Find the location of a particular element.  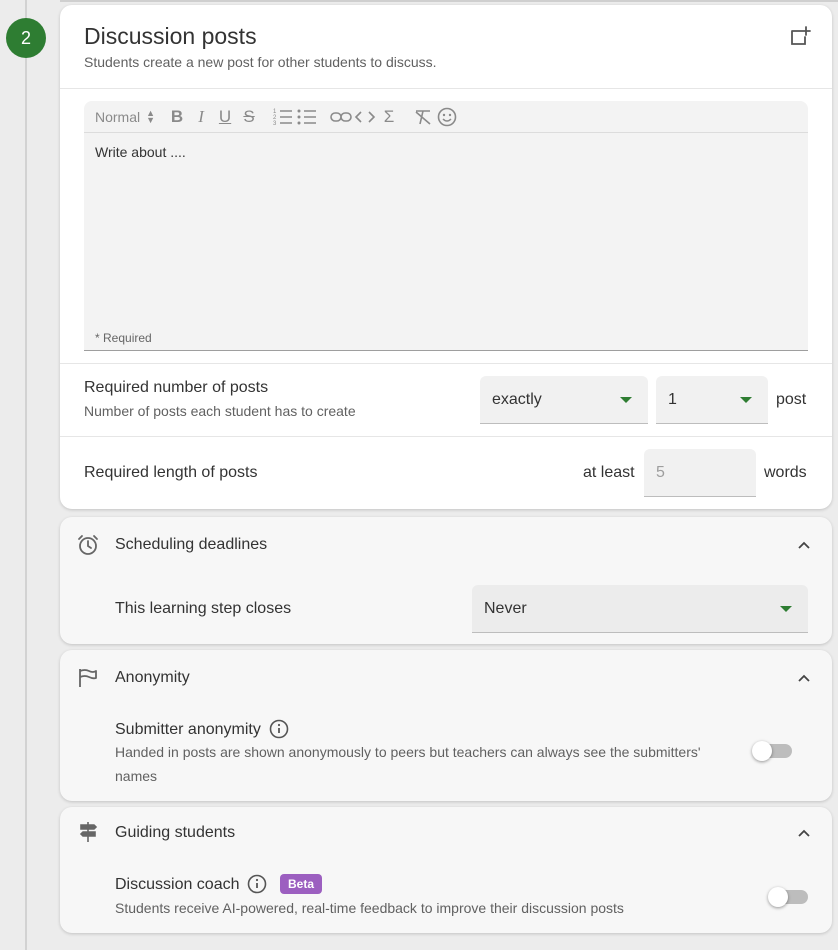

format-select: Normal ▲ ▼ is located at coordinates (125, 116).